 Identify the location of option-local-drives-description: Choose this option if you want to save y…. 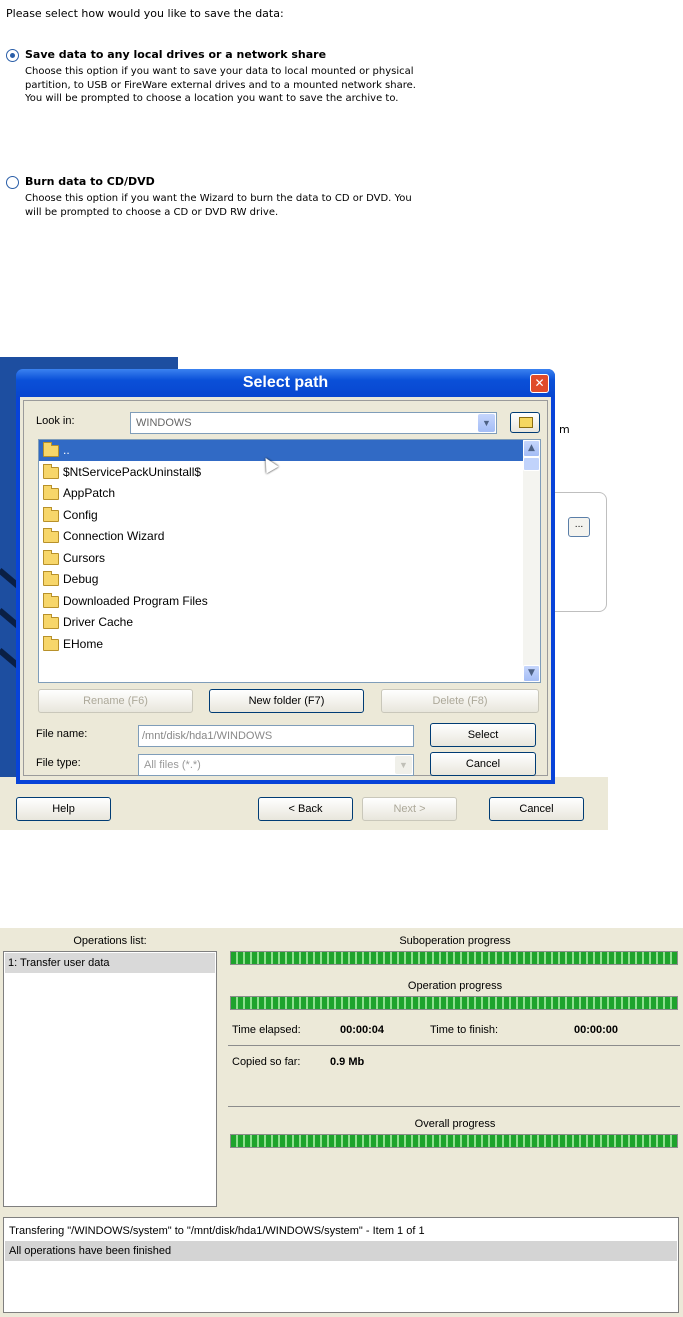
(220, 85).